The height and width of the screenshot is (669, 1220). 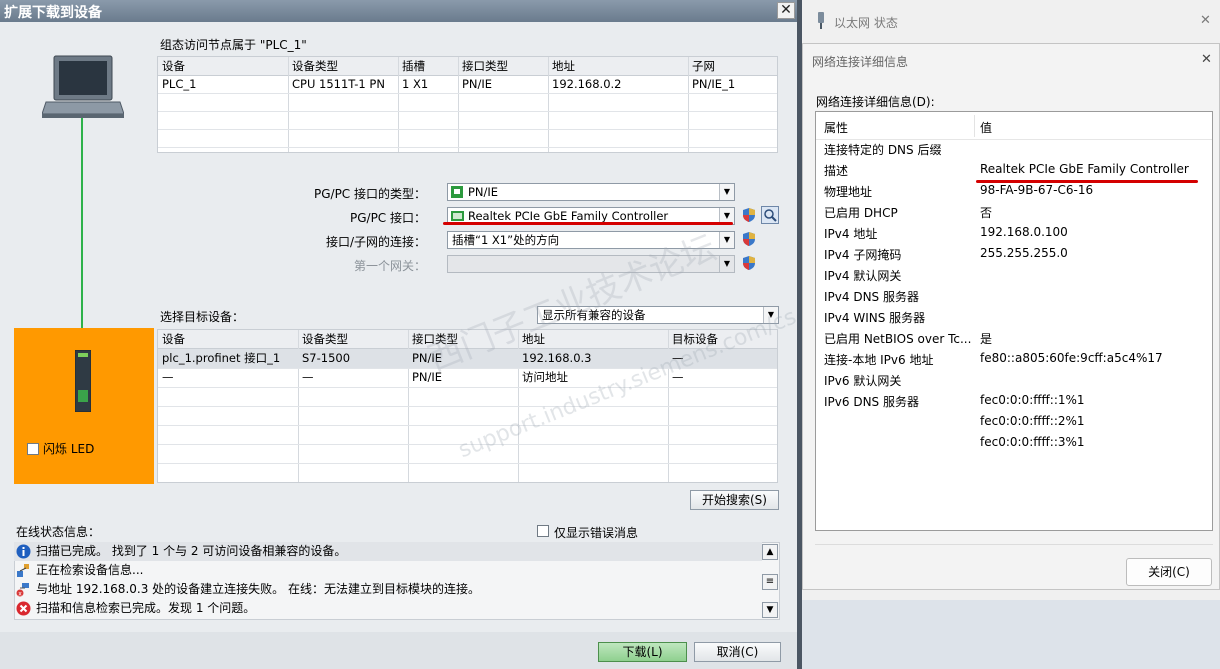 What do you see at coordinates (1032, 442) in the screenshot?
I see `property-value: fec0:0:0:ffff::3%1` at bounding box center [1032, 442].